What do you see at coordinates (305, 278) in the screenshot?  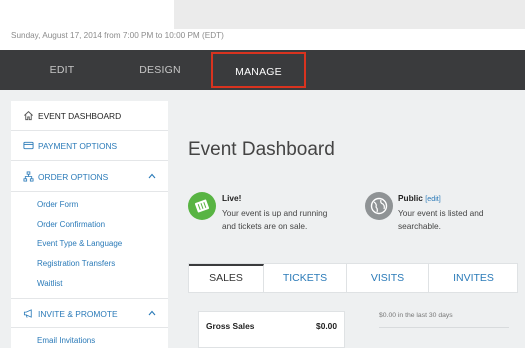 I see `tab-tickets: TICKETS` at bounding box center [305, 278].